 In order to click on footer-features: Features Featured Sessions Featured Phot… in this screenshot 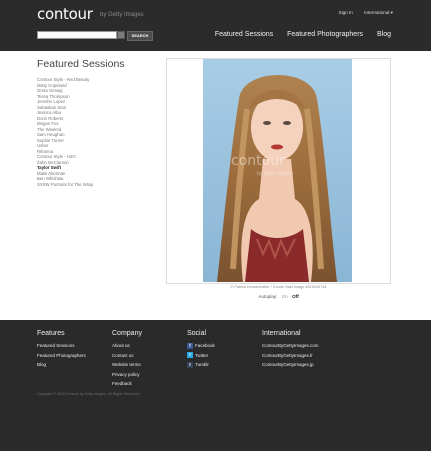, I will do `click(61, 350)`.